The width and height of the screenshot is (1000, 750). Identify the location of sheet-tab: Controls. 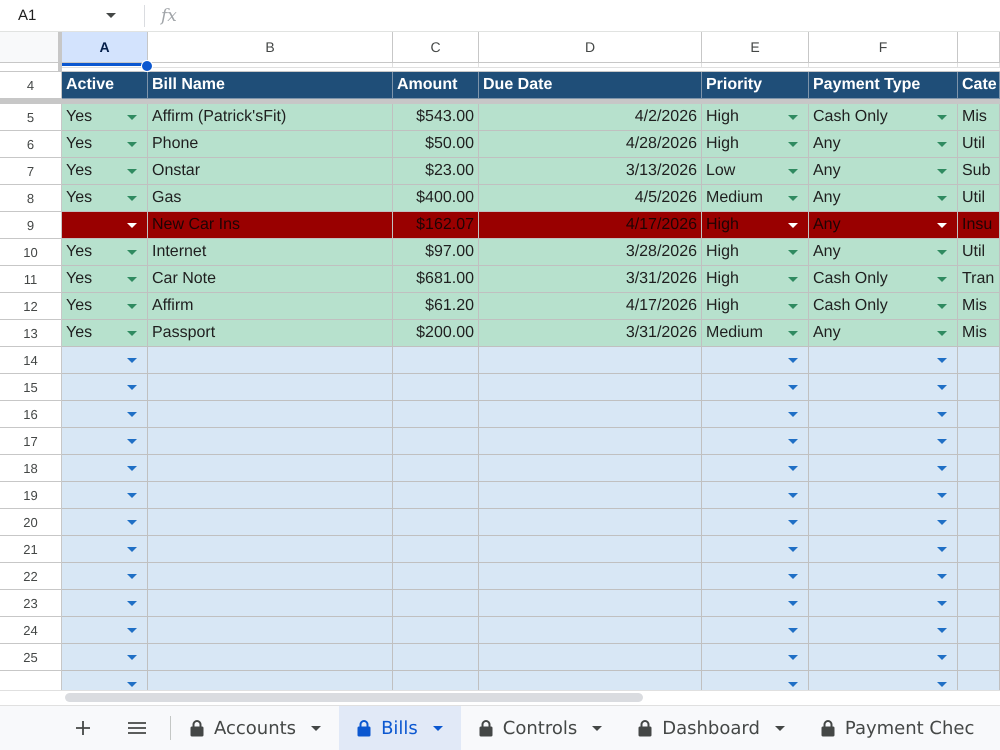
(540, 728).